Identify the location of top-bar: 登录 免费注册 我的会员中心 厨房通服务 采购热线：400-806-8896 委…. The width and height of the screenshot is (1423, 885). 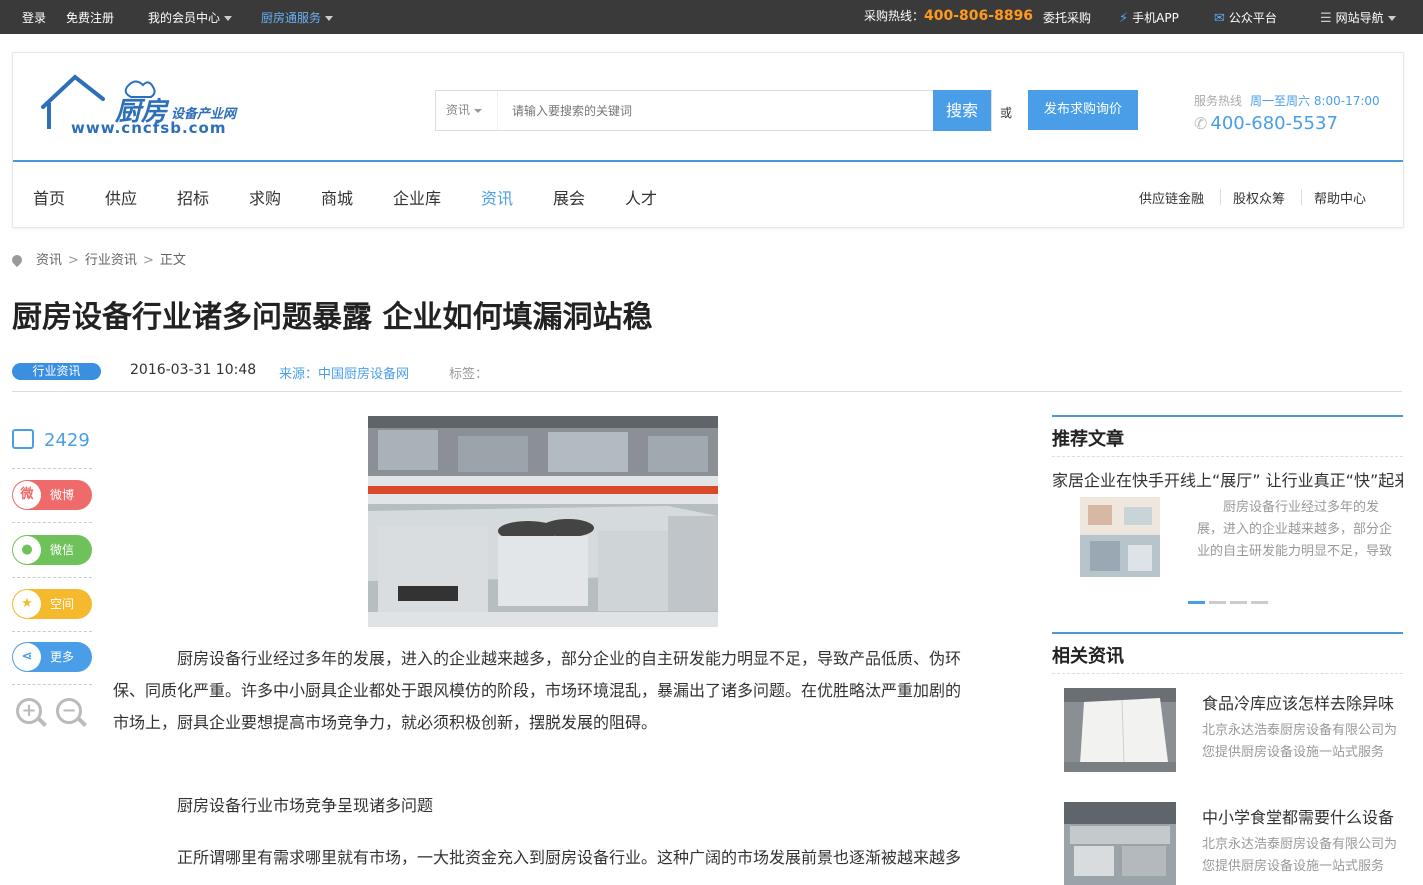
(711, 17).